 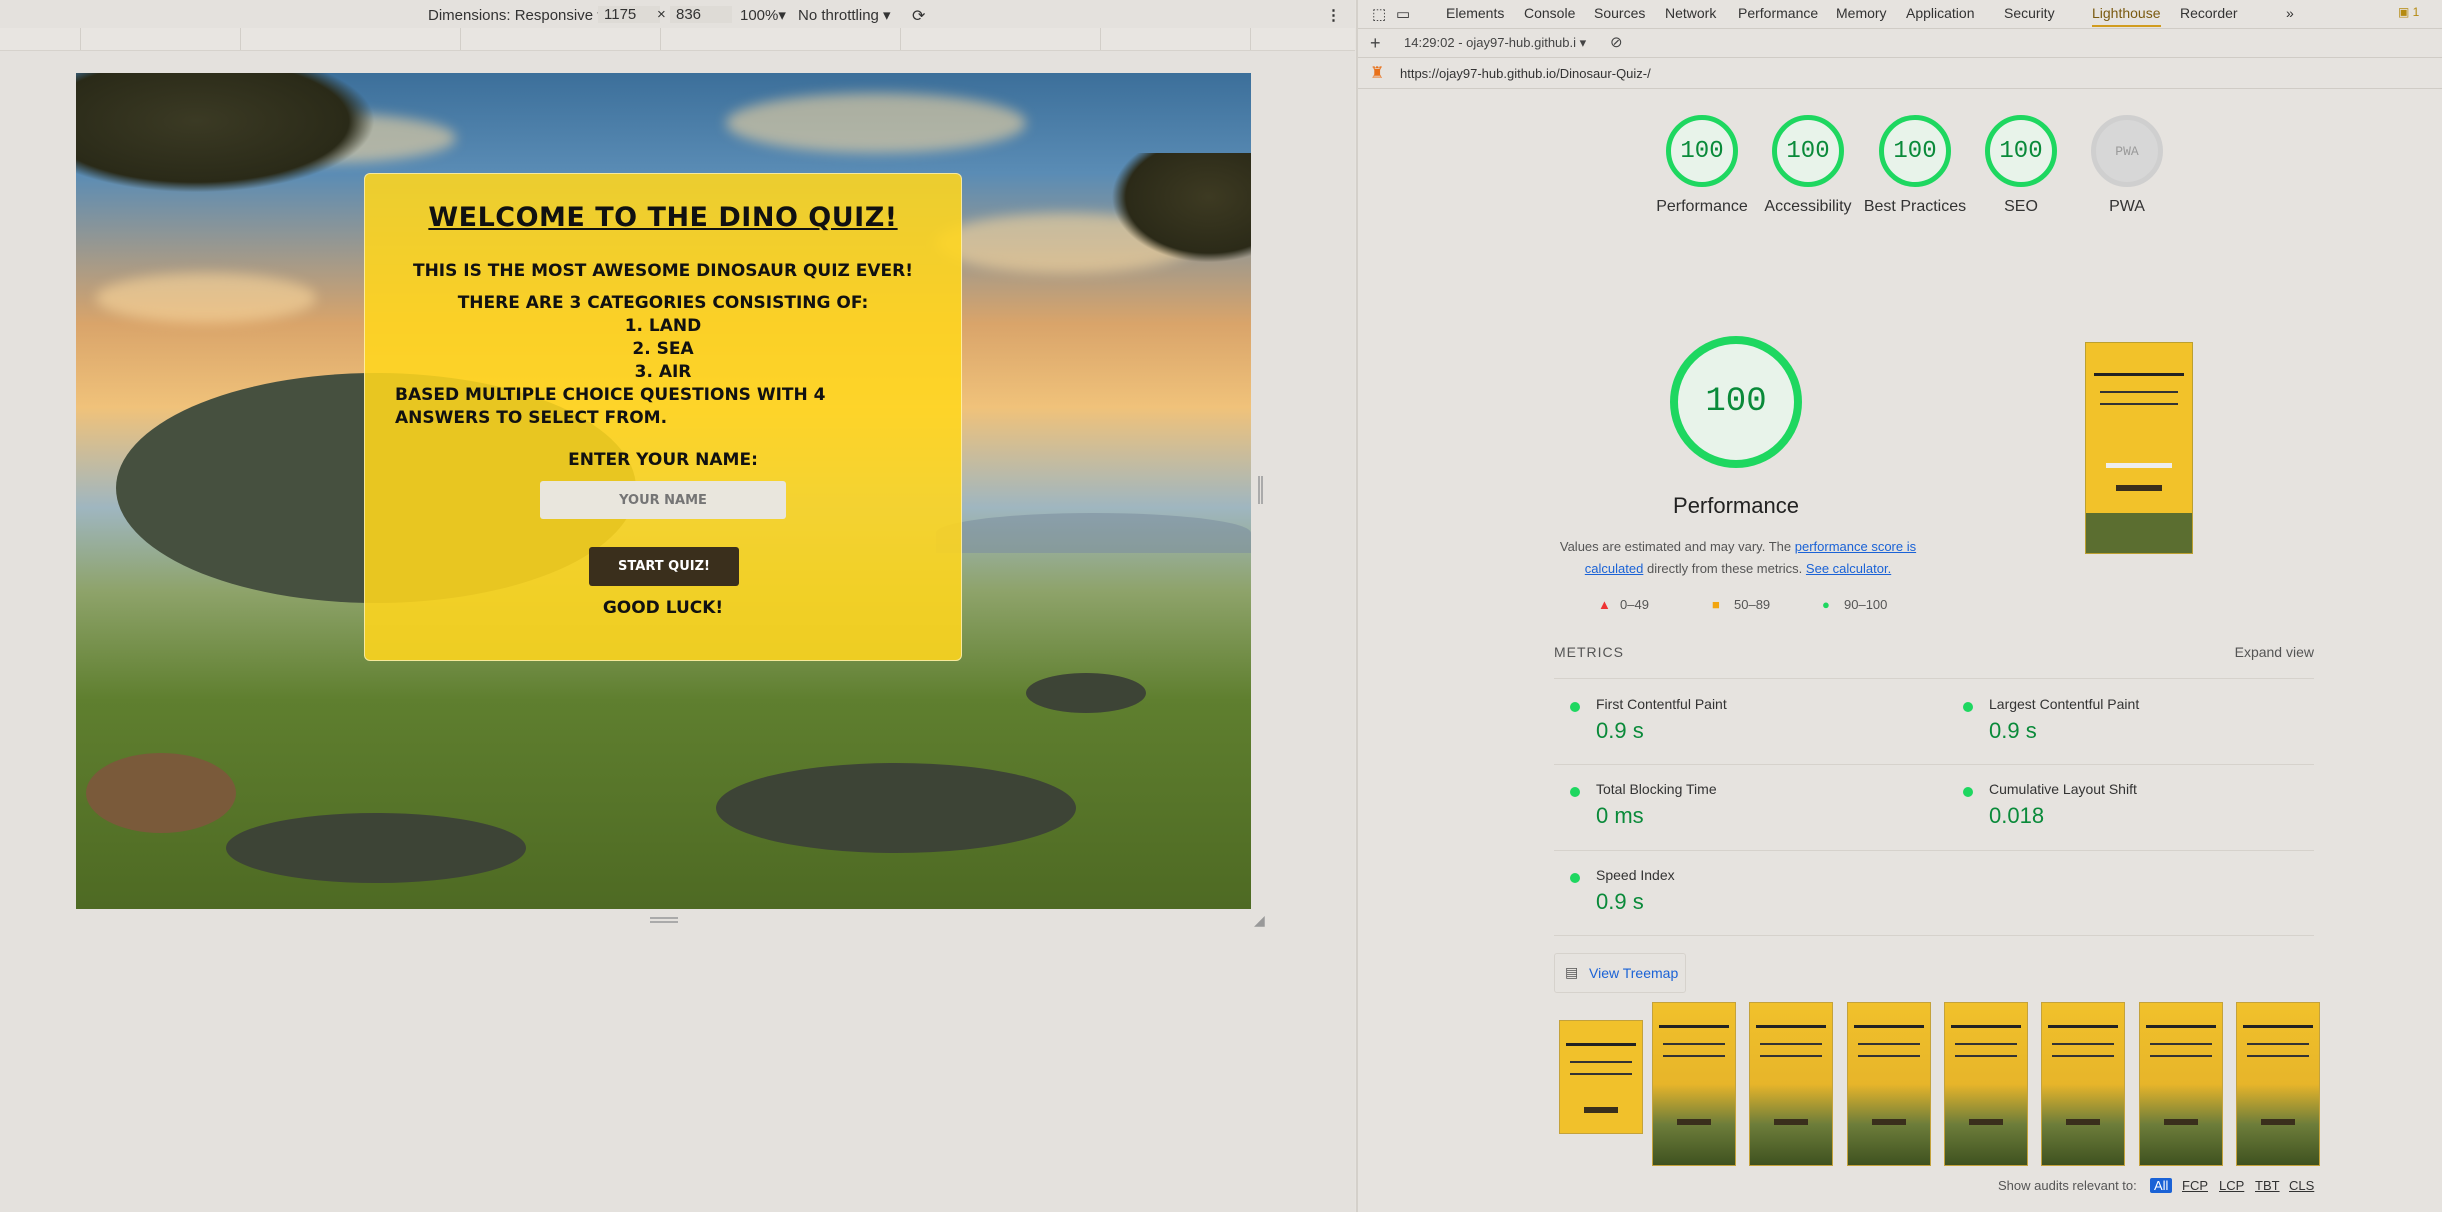 I want to click on new-report-icon: +, so click(x=1375, y=43).